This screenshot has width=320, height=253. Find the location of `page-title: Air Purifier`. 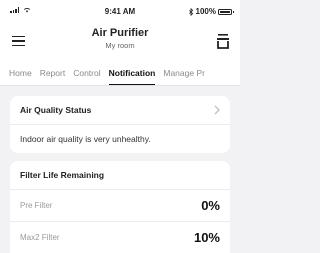

page-title: Air Purifier is located at coordinates (120, 33).